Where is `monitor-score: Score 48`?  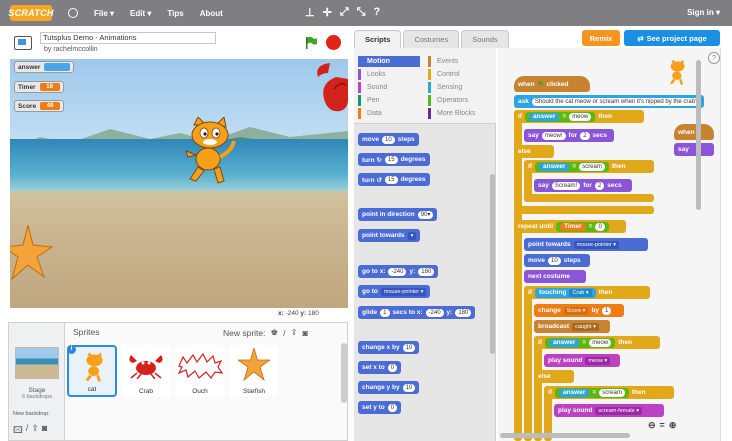 monitor-score: Score 48 is located at coordinates (39, 106).